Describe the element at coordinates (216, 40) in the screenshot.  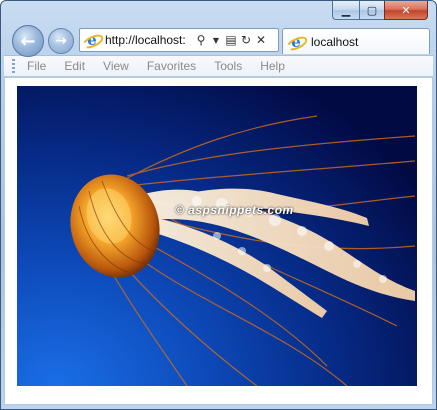
I see `dropdown-icon: ▼` at that location.